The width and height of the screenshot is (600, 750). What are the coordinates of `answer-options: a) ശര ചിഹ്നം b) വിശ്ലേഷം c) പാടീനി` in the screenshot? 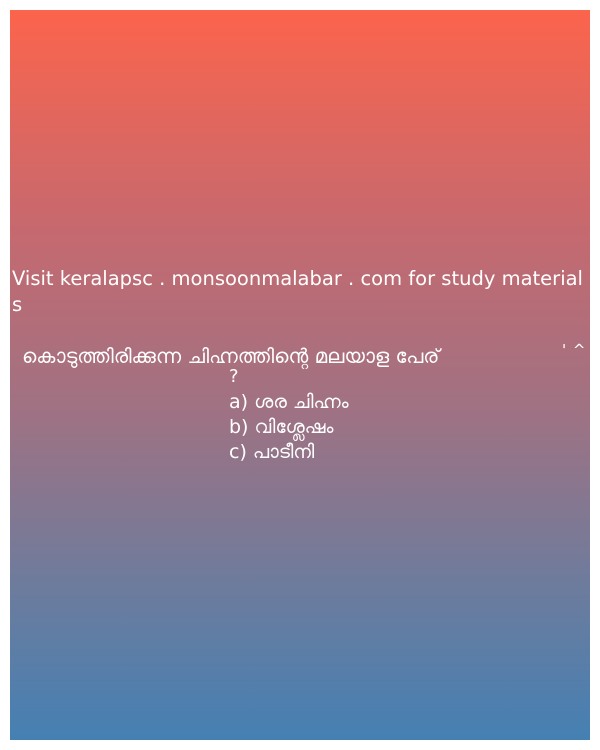 It's located at (289, 427).